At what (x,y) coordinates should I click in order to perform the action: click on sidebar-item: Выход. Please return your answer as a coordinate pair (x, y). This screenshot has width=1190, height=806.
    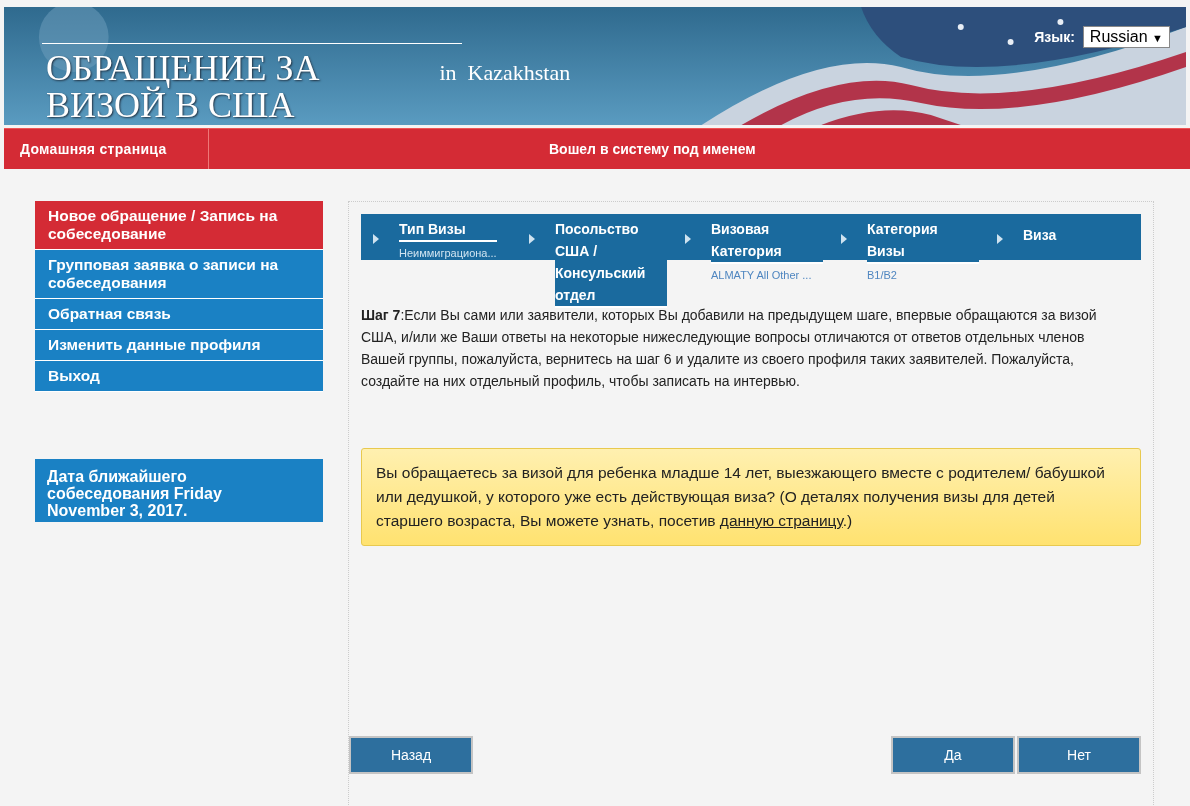
    Looking at the image, I should click on (179, 376).